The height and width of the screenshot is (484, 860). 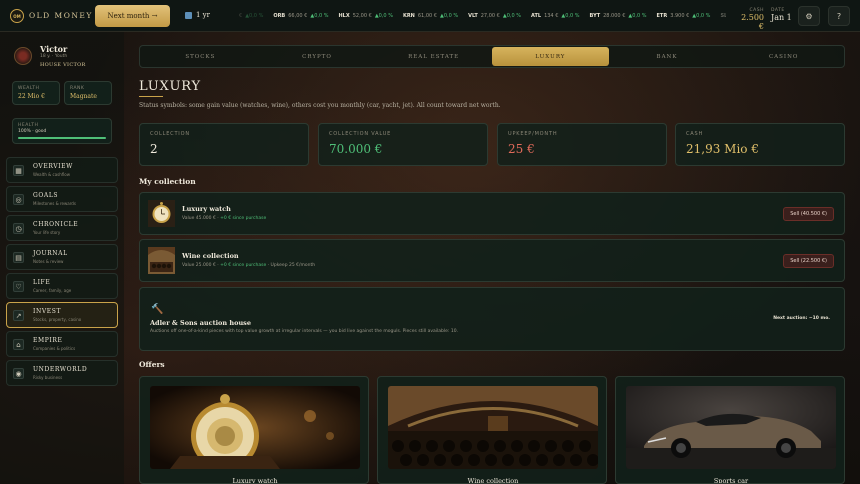 I want to click on ticker-price: 27,00 €, so click(x=490, y=16).